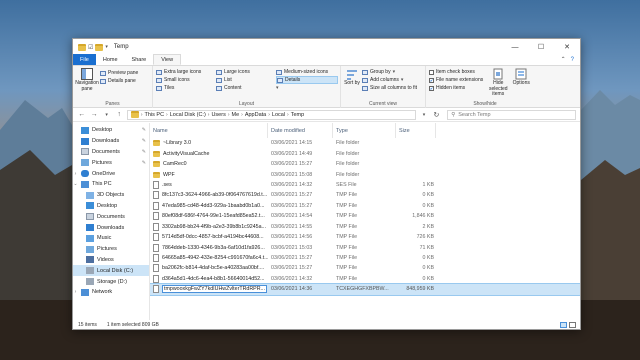 This screenshot has width=640, height=360. Describe the element at coordinates (255, 115) in the screenshot. I see `breadcrumb-item: AppData` at that location.